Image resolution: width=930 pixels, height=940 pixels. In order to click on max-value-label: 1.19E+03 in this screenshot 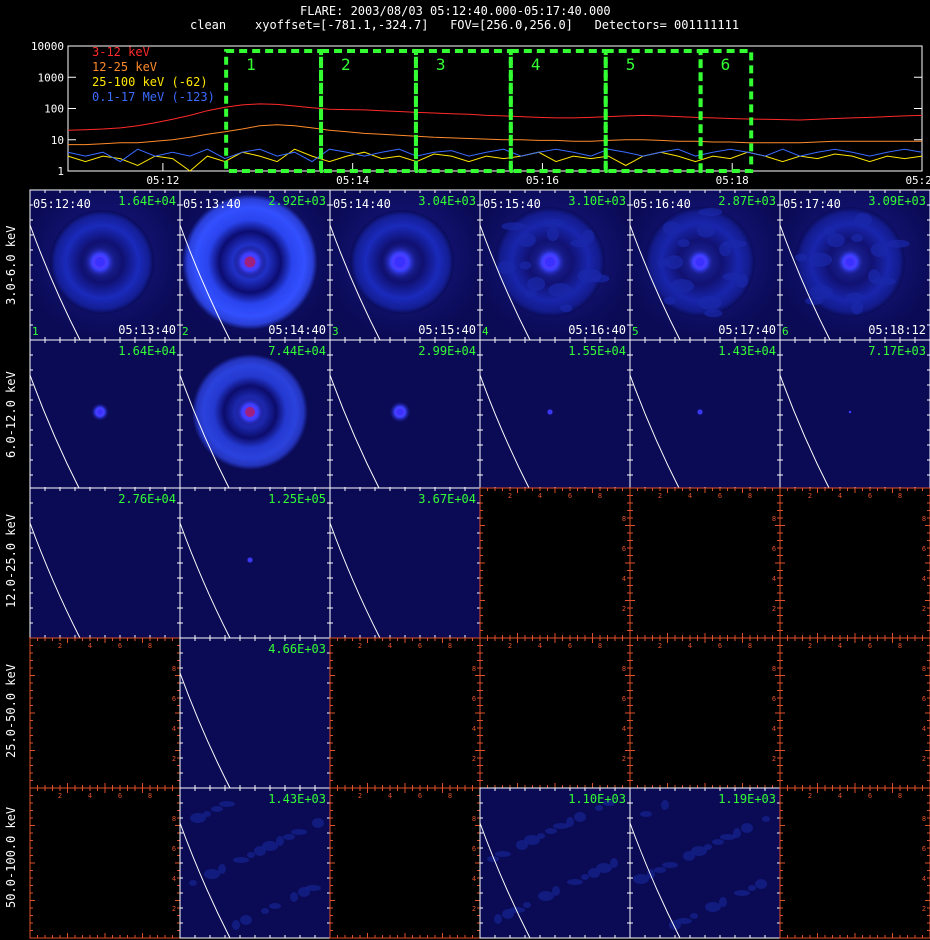, I will do `click(747, 799)`.